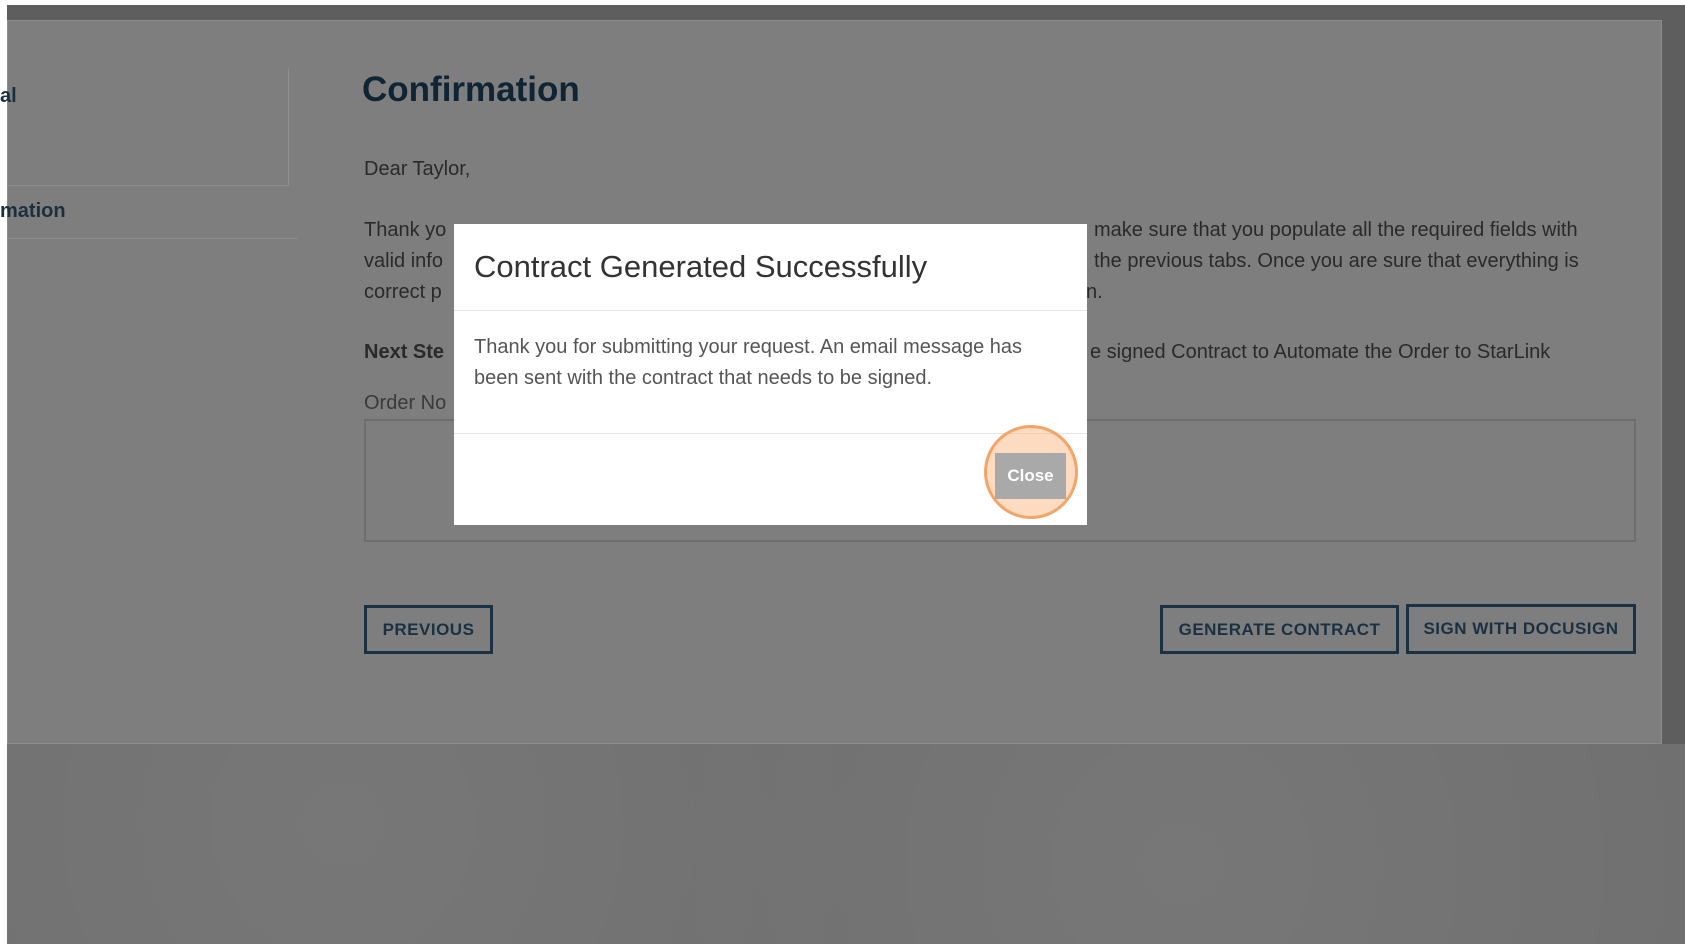 This screenshot has height=944, width=1685. Describe the element at coordinates (770, 433) in the screenshot. I see `modal-footer-divider` at that location.